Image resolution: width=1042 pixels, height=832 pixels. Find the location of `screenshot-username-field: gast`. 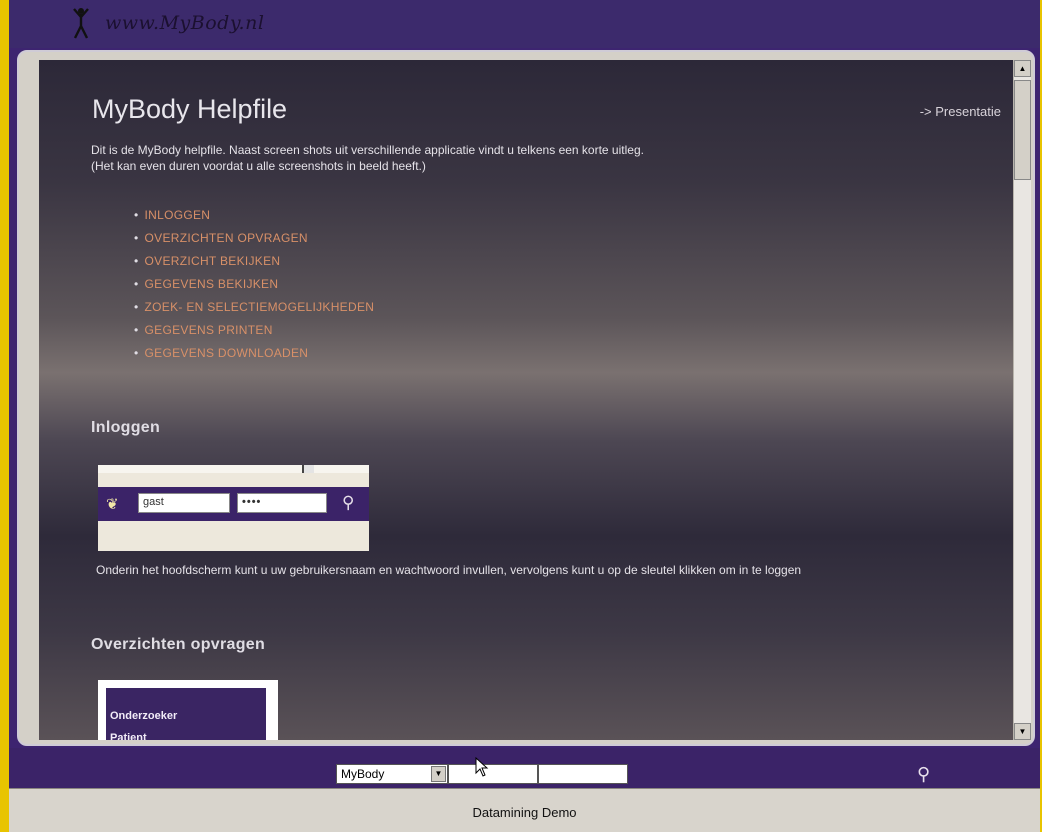

screenshot-username-field: gast is located at coordinates (184, 503).